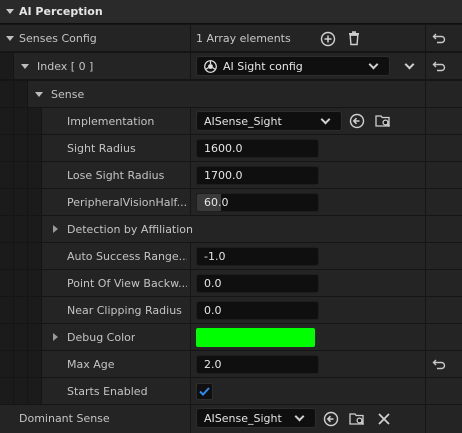 This screenshot has height=433, width=462. I want to click on row-debug-color: Debug Color, so click(231, 337).